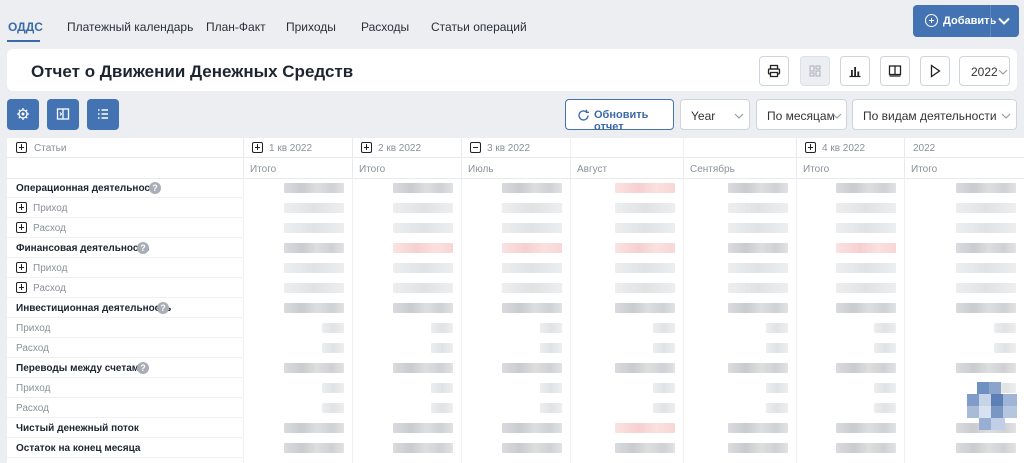  Describe the element at coordinates (130, 27) in the screenshot. I see `tab-payment-calendar: Платежный календарь` at that location.